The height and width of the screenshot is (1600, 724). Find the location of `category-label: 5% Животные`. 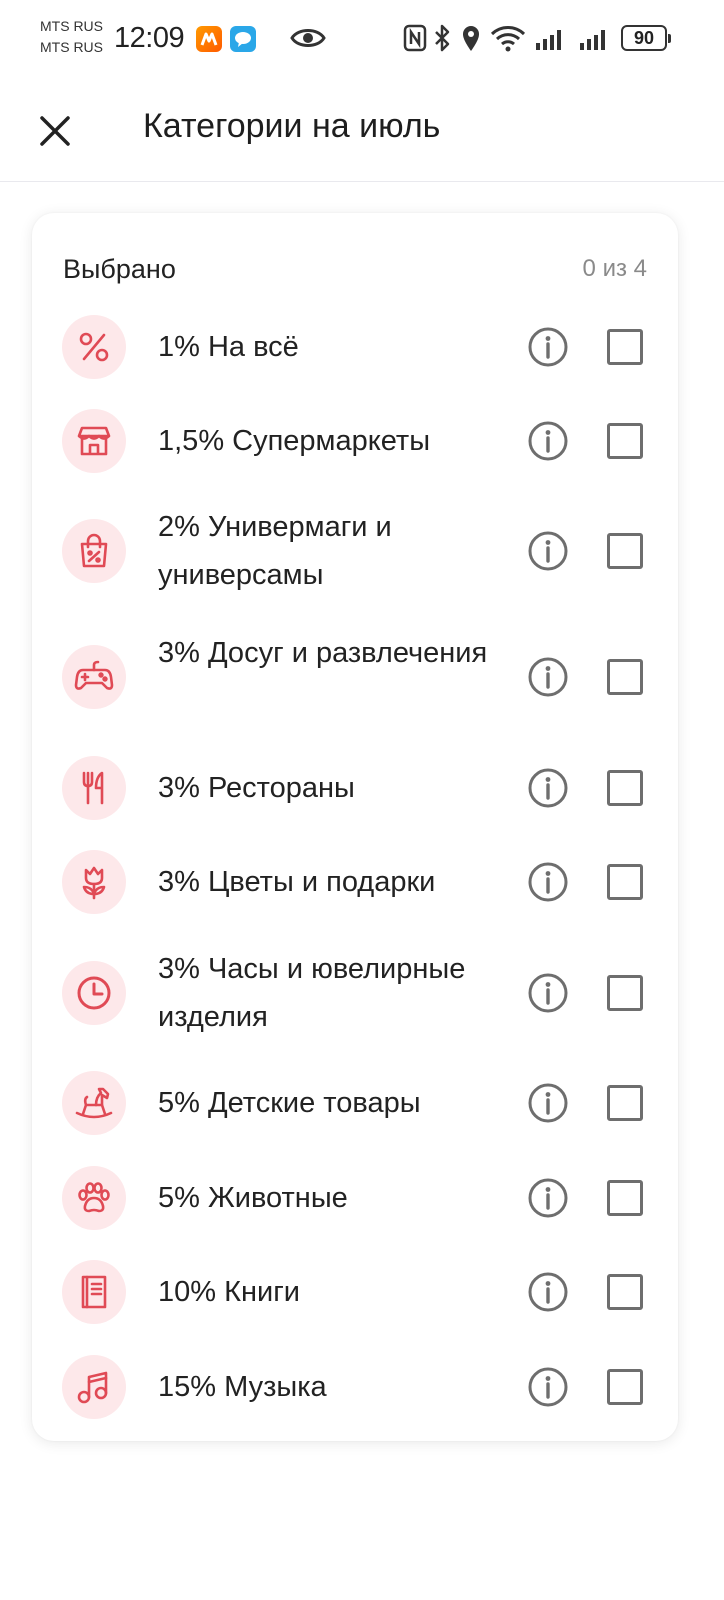

category-label: 5% Животные is located at coordinates (253, 1198).